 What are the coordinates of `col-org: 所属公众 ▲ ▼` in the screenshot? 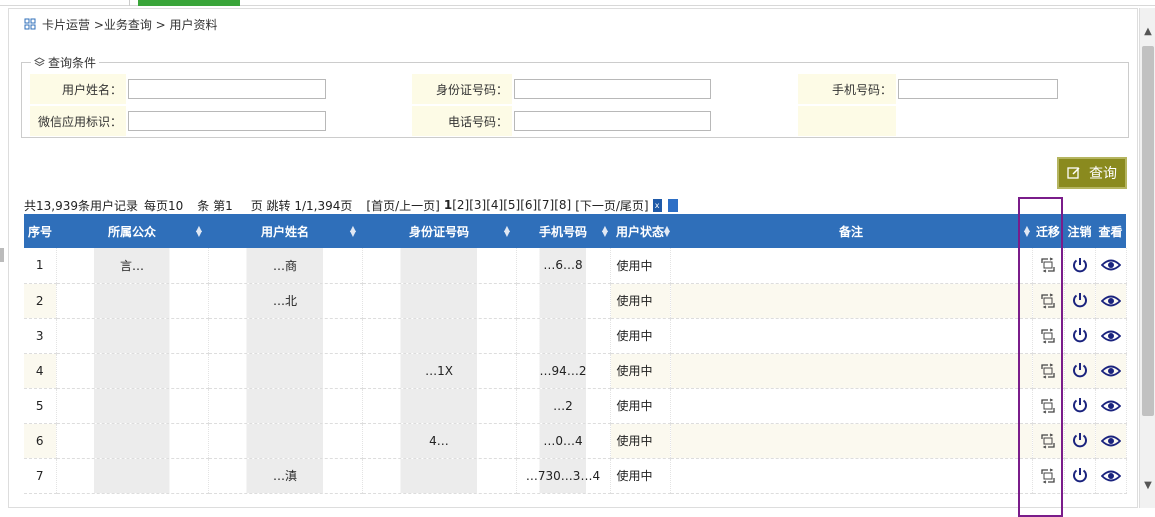 It's located at (132, 231).